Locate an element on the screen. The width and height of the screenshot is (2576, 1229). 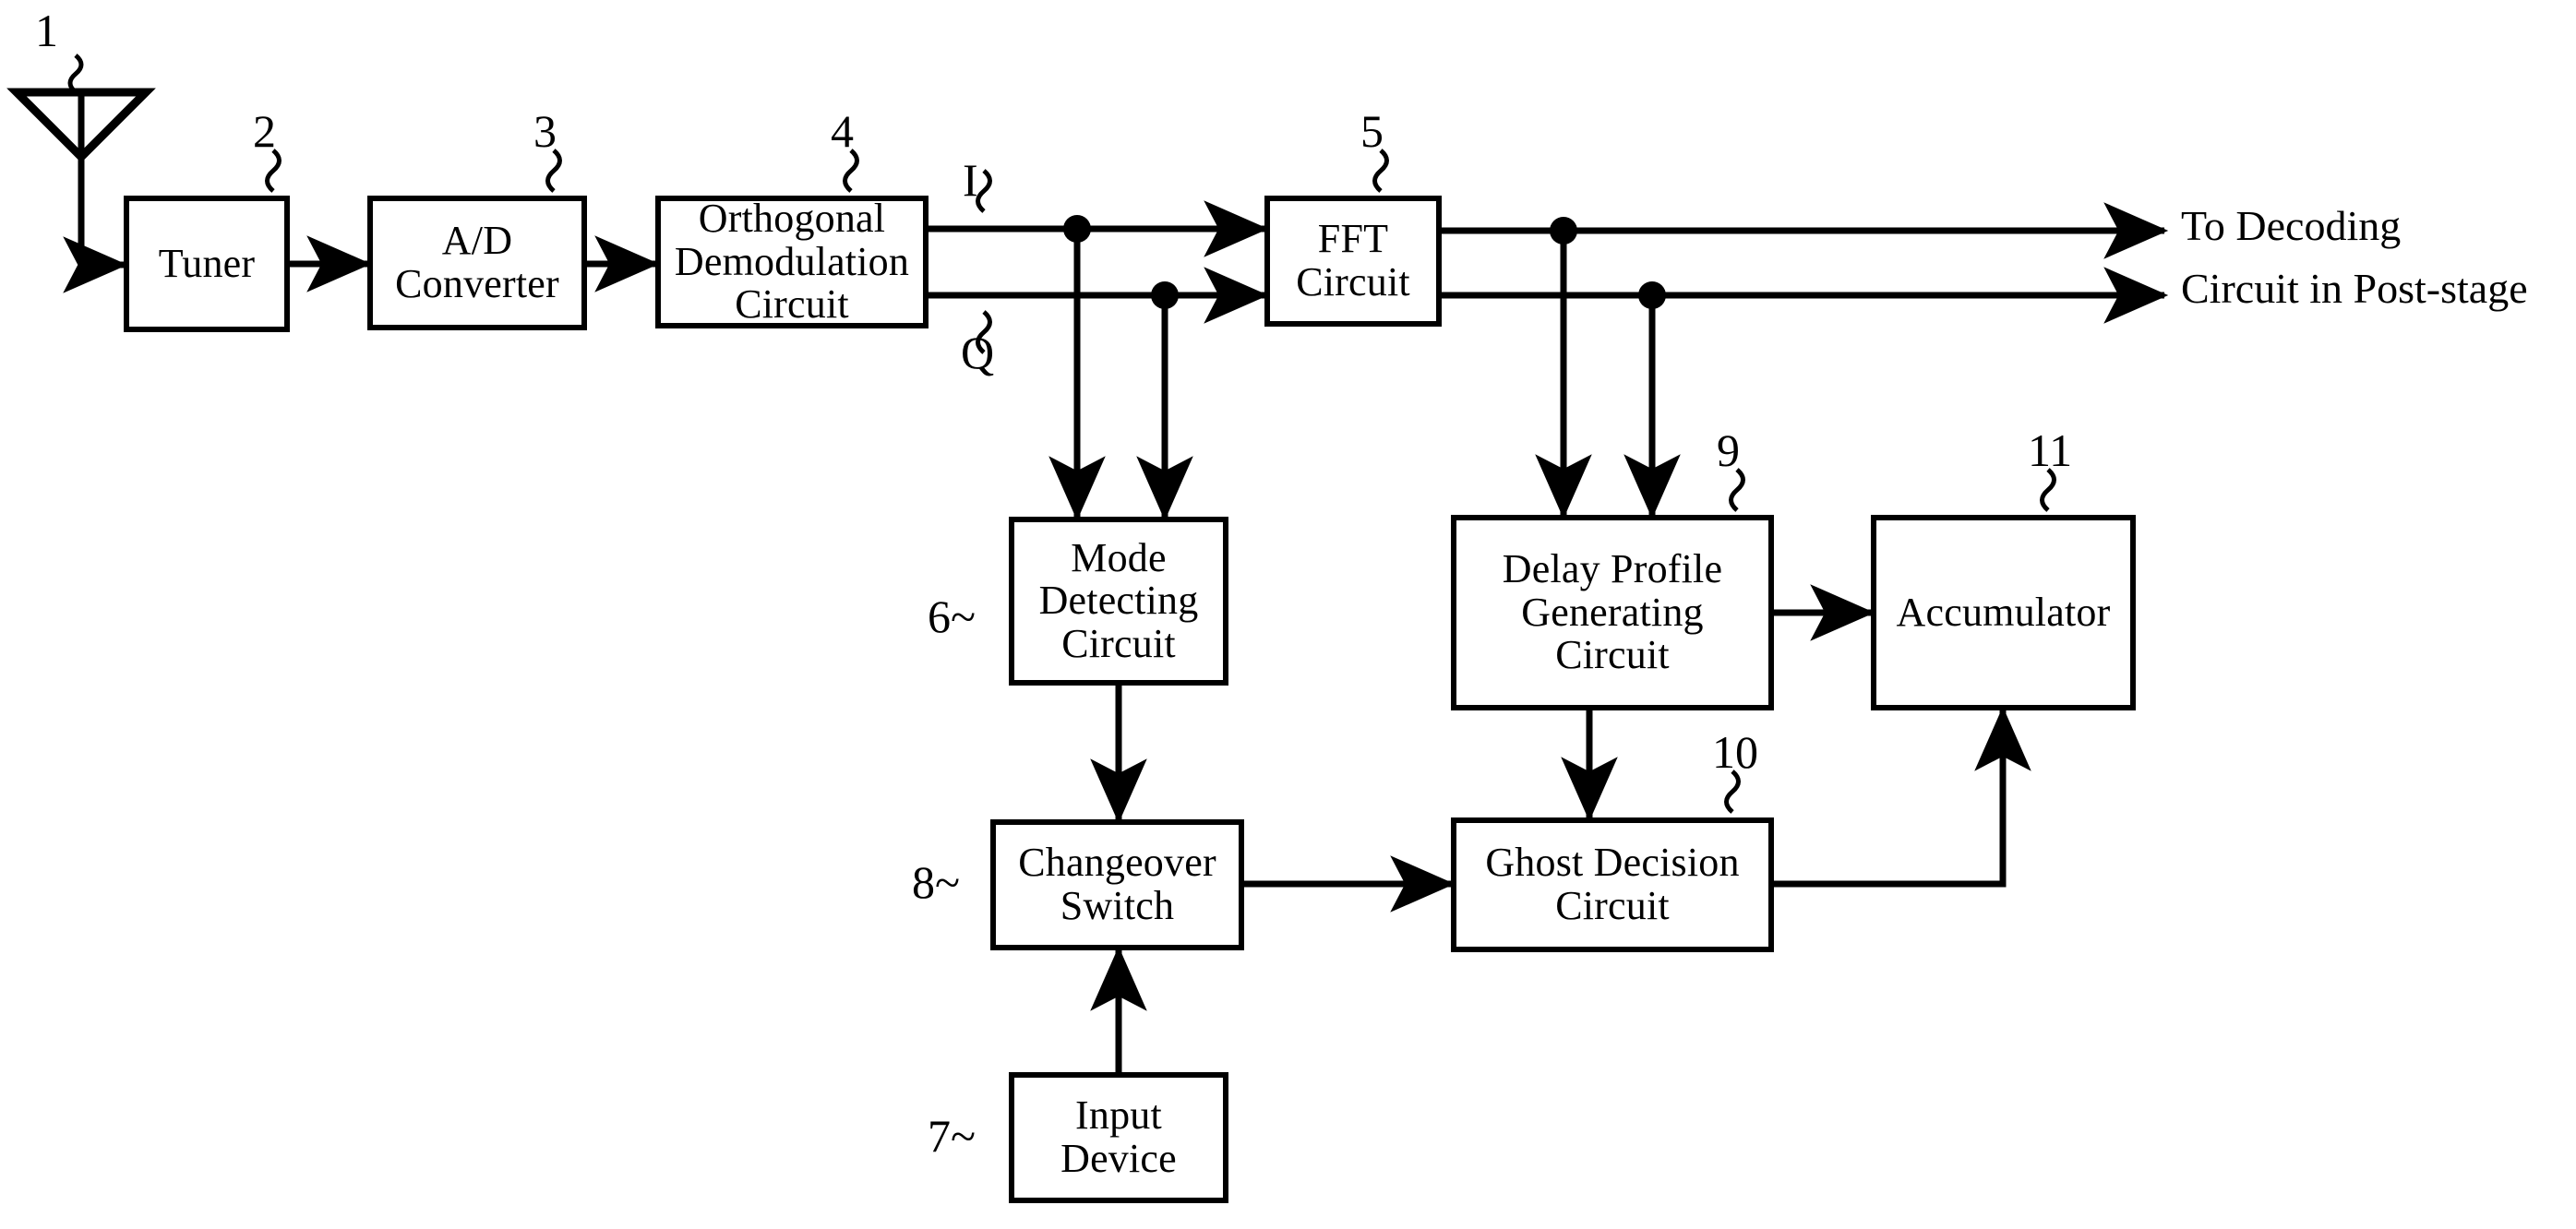
block-label: Demodulation is located at coordinates (792, 261).